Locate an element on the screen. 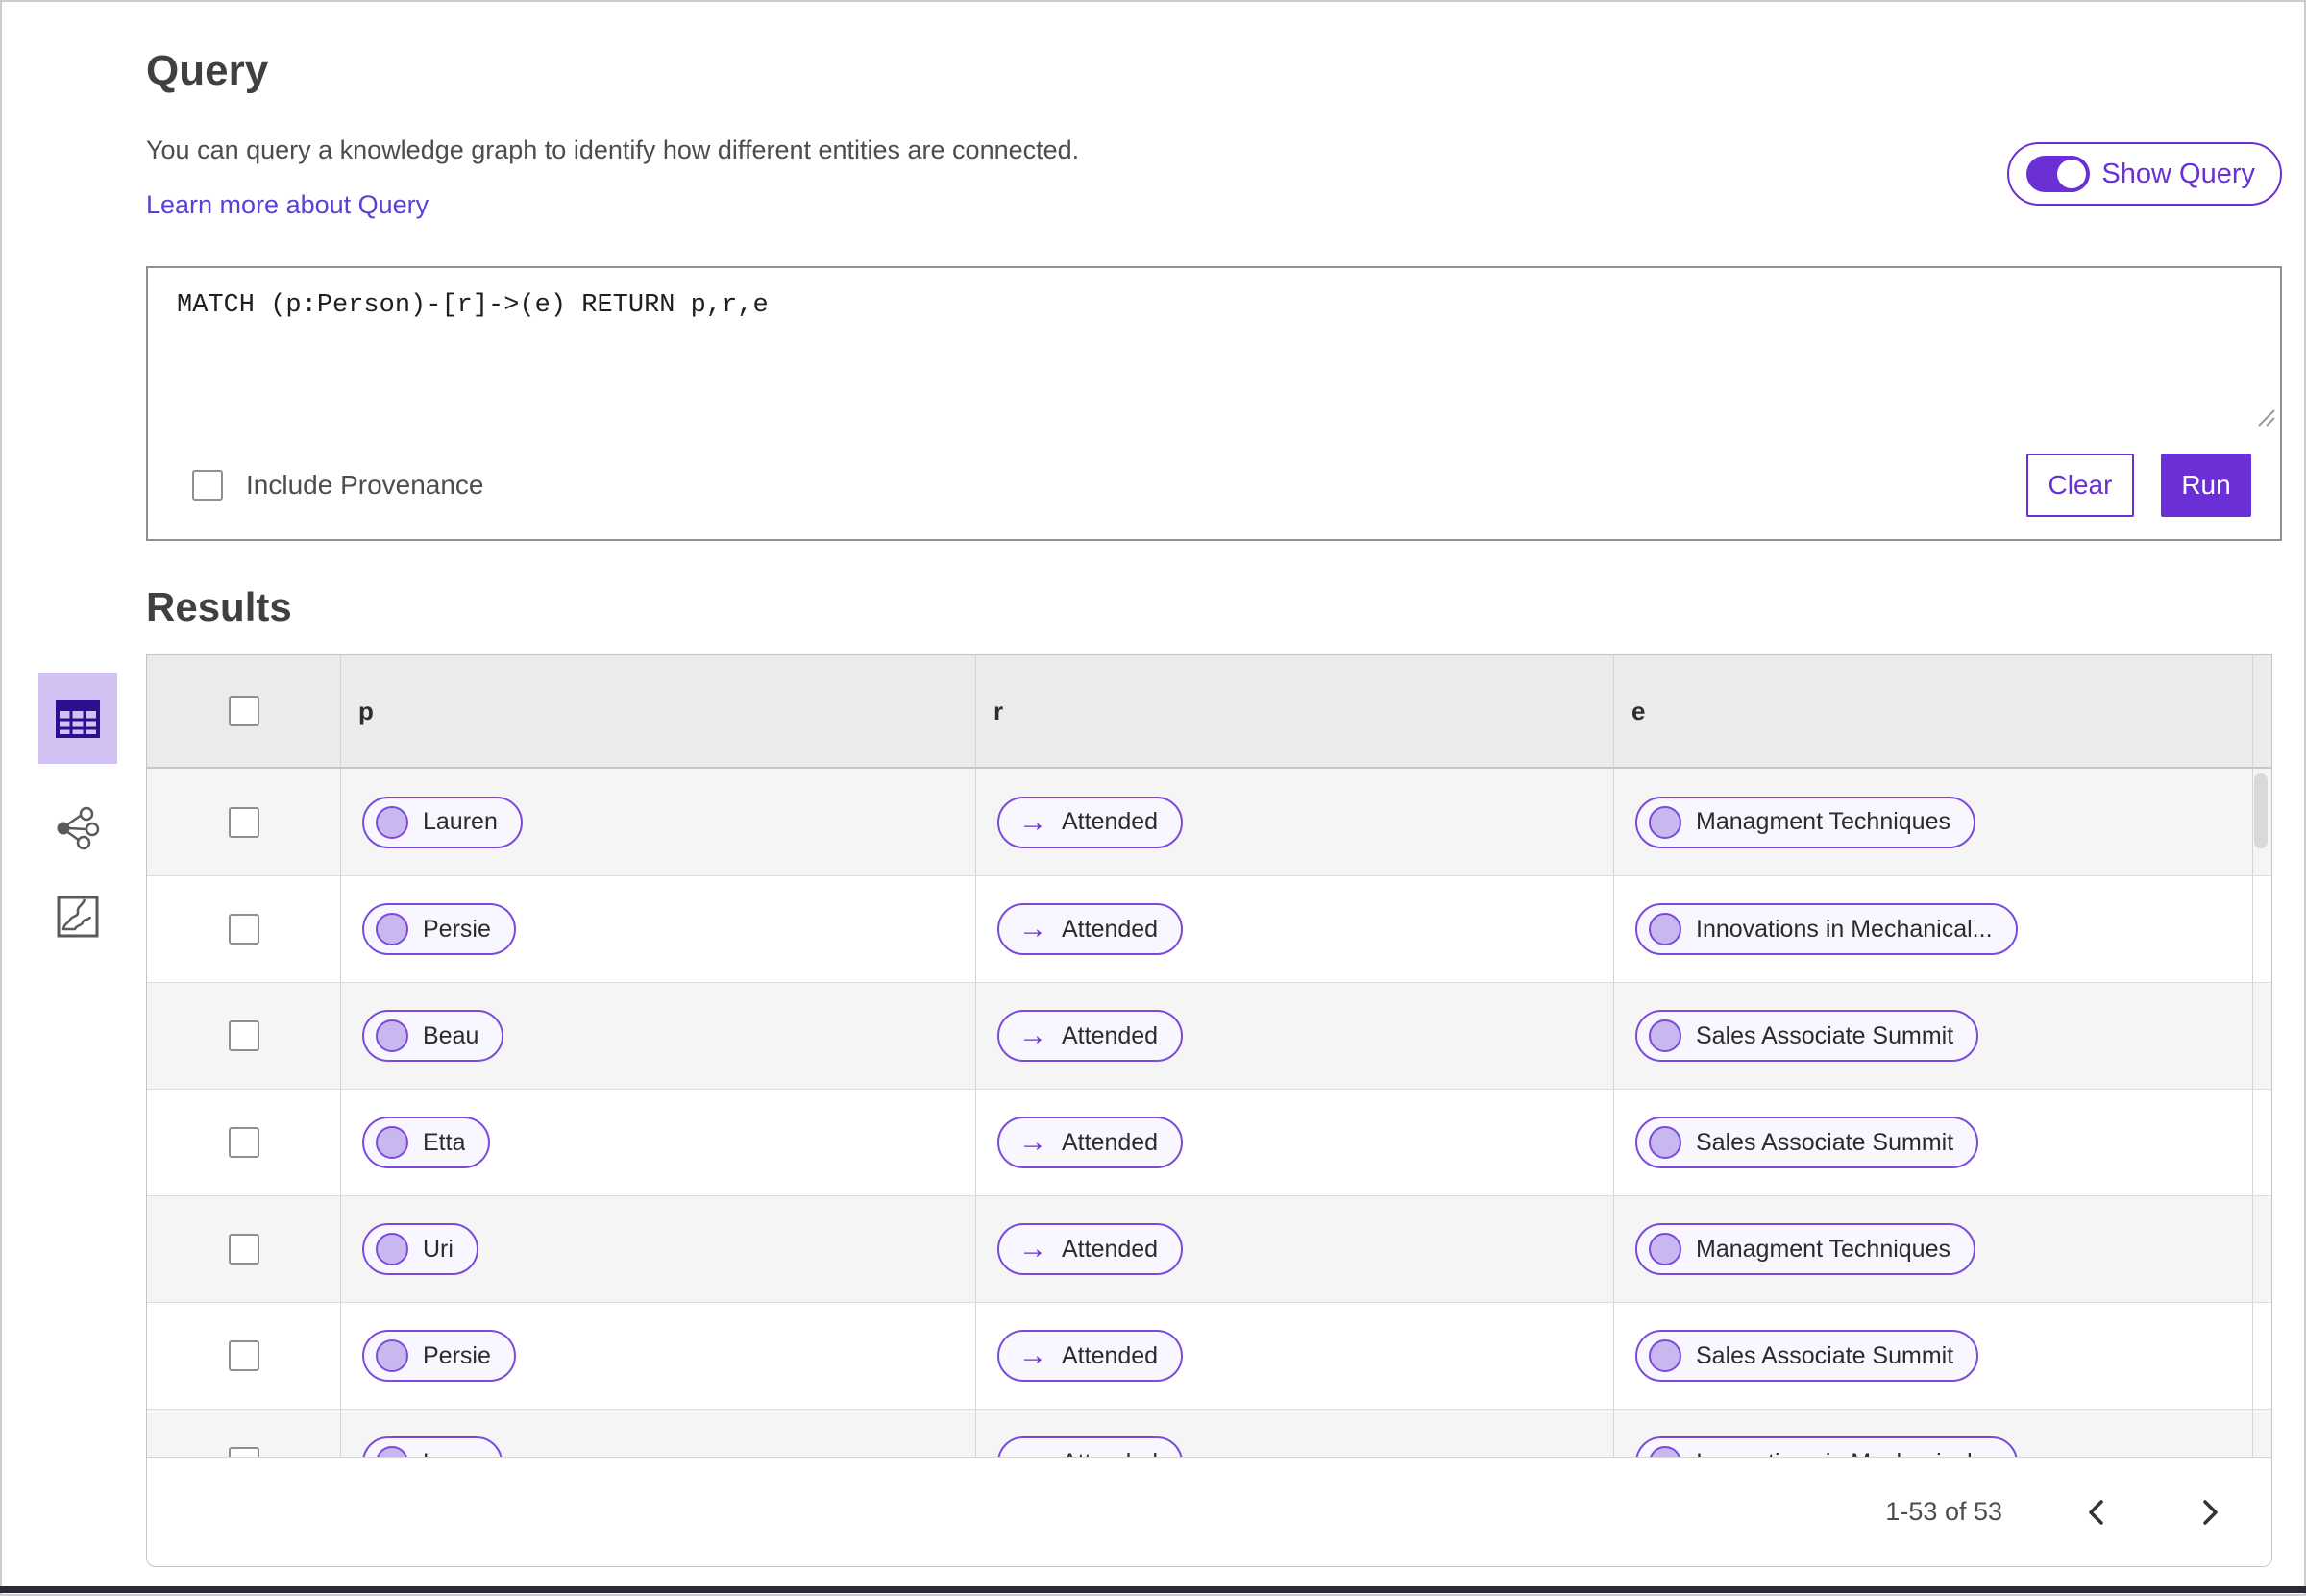  row-entity-p: Beau is located at coordinates (433, 1036).